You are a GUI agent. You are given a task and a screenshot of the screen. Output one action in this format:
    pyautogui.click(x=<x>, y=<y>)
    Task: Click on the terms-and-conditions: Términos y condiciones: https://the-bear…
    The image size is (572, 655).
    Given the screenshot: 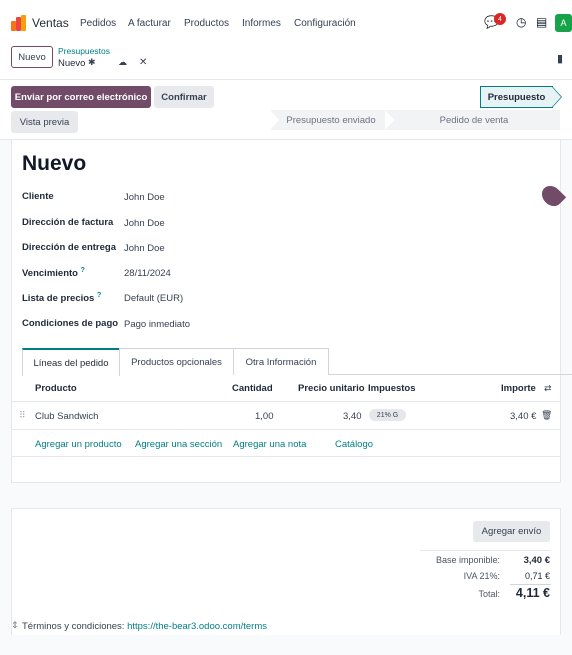 What is the action you would take?
    pyautogui.click(x=144, y=626)
    